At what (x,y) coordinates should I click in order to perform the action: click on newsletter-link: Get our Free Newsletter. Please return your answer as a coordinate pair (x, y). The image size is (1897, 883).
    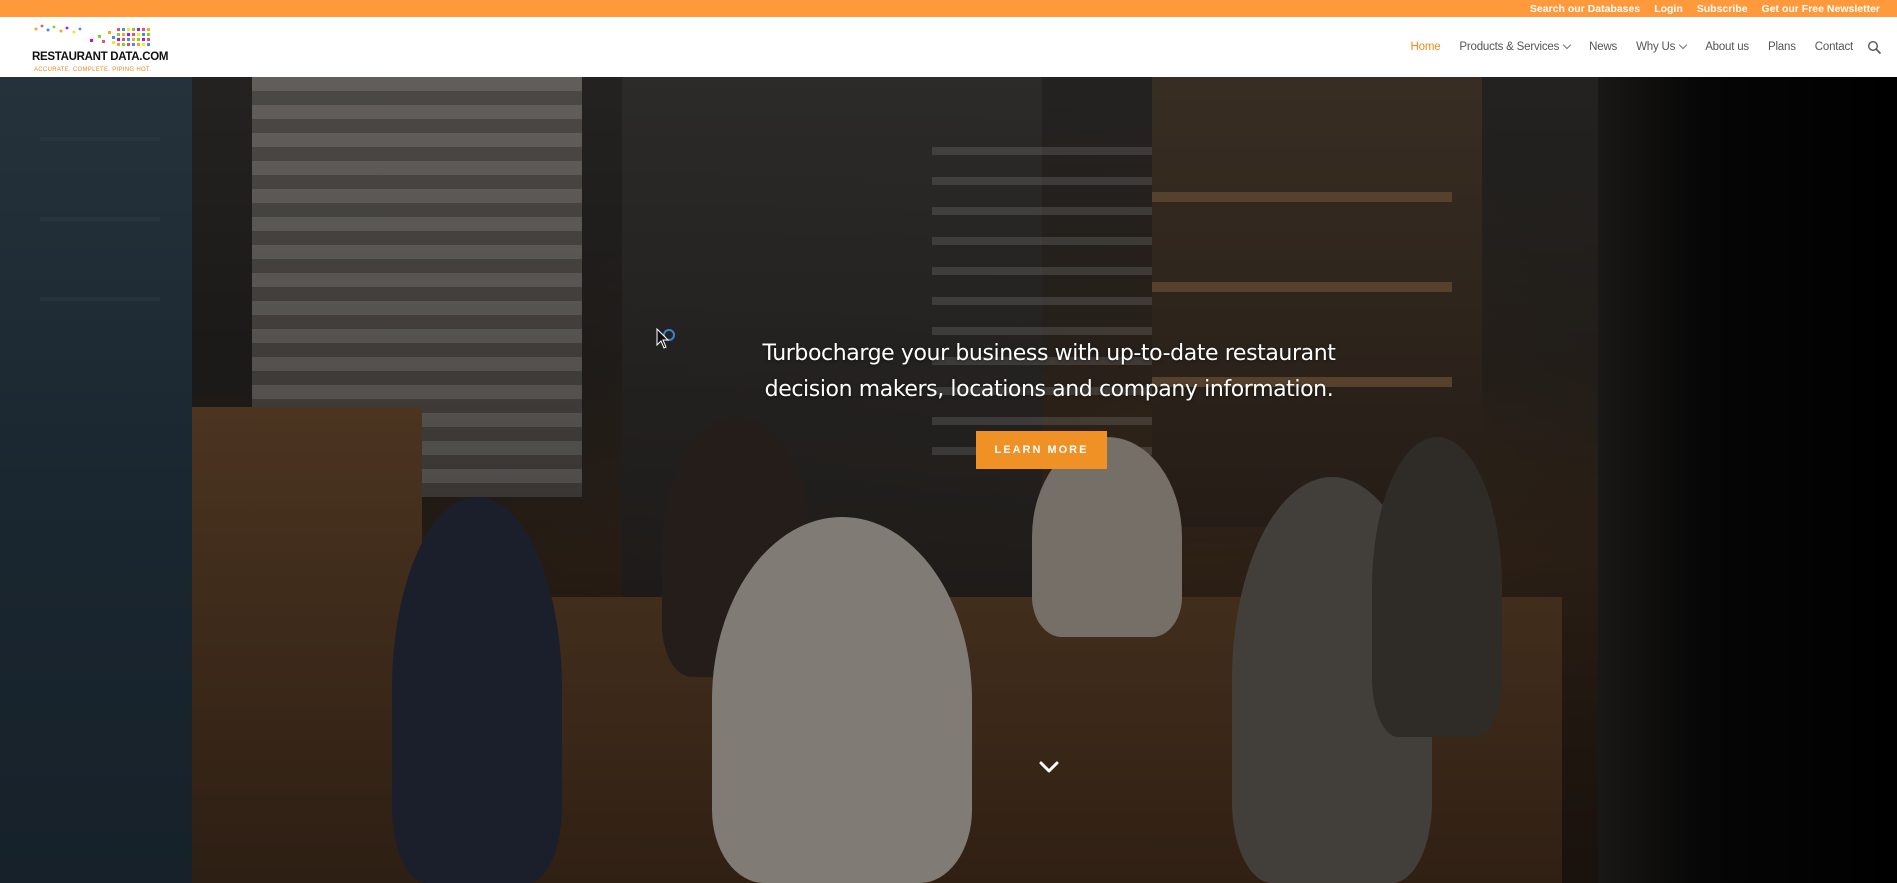
    Looking at the image, I should click on (1821, 9).